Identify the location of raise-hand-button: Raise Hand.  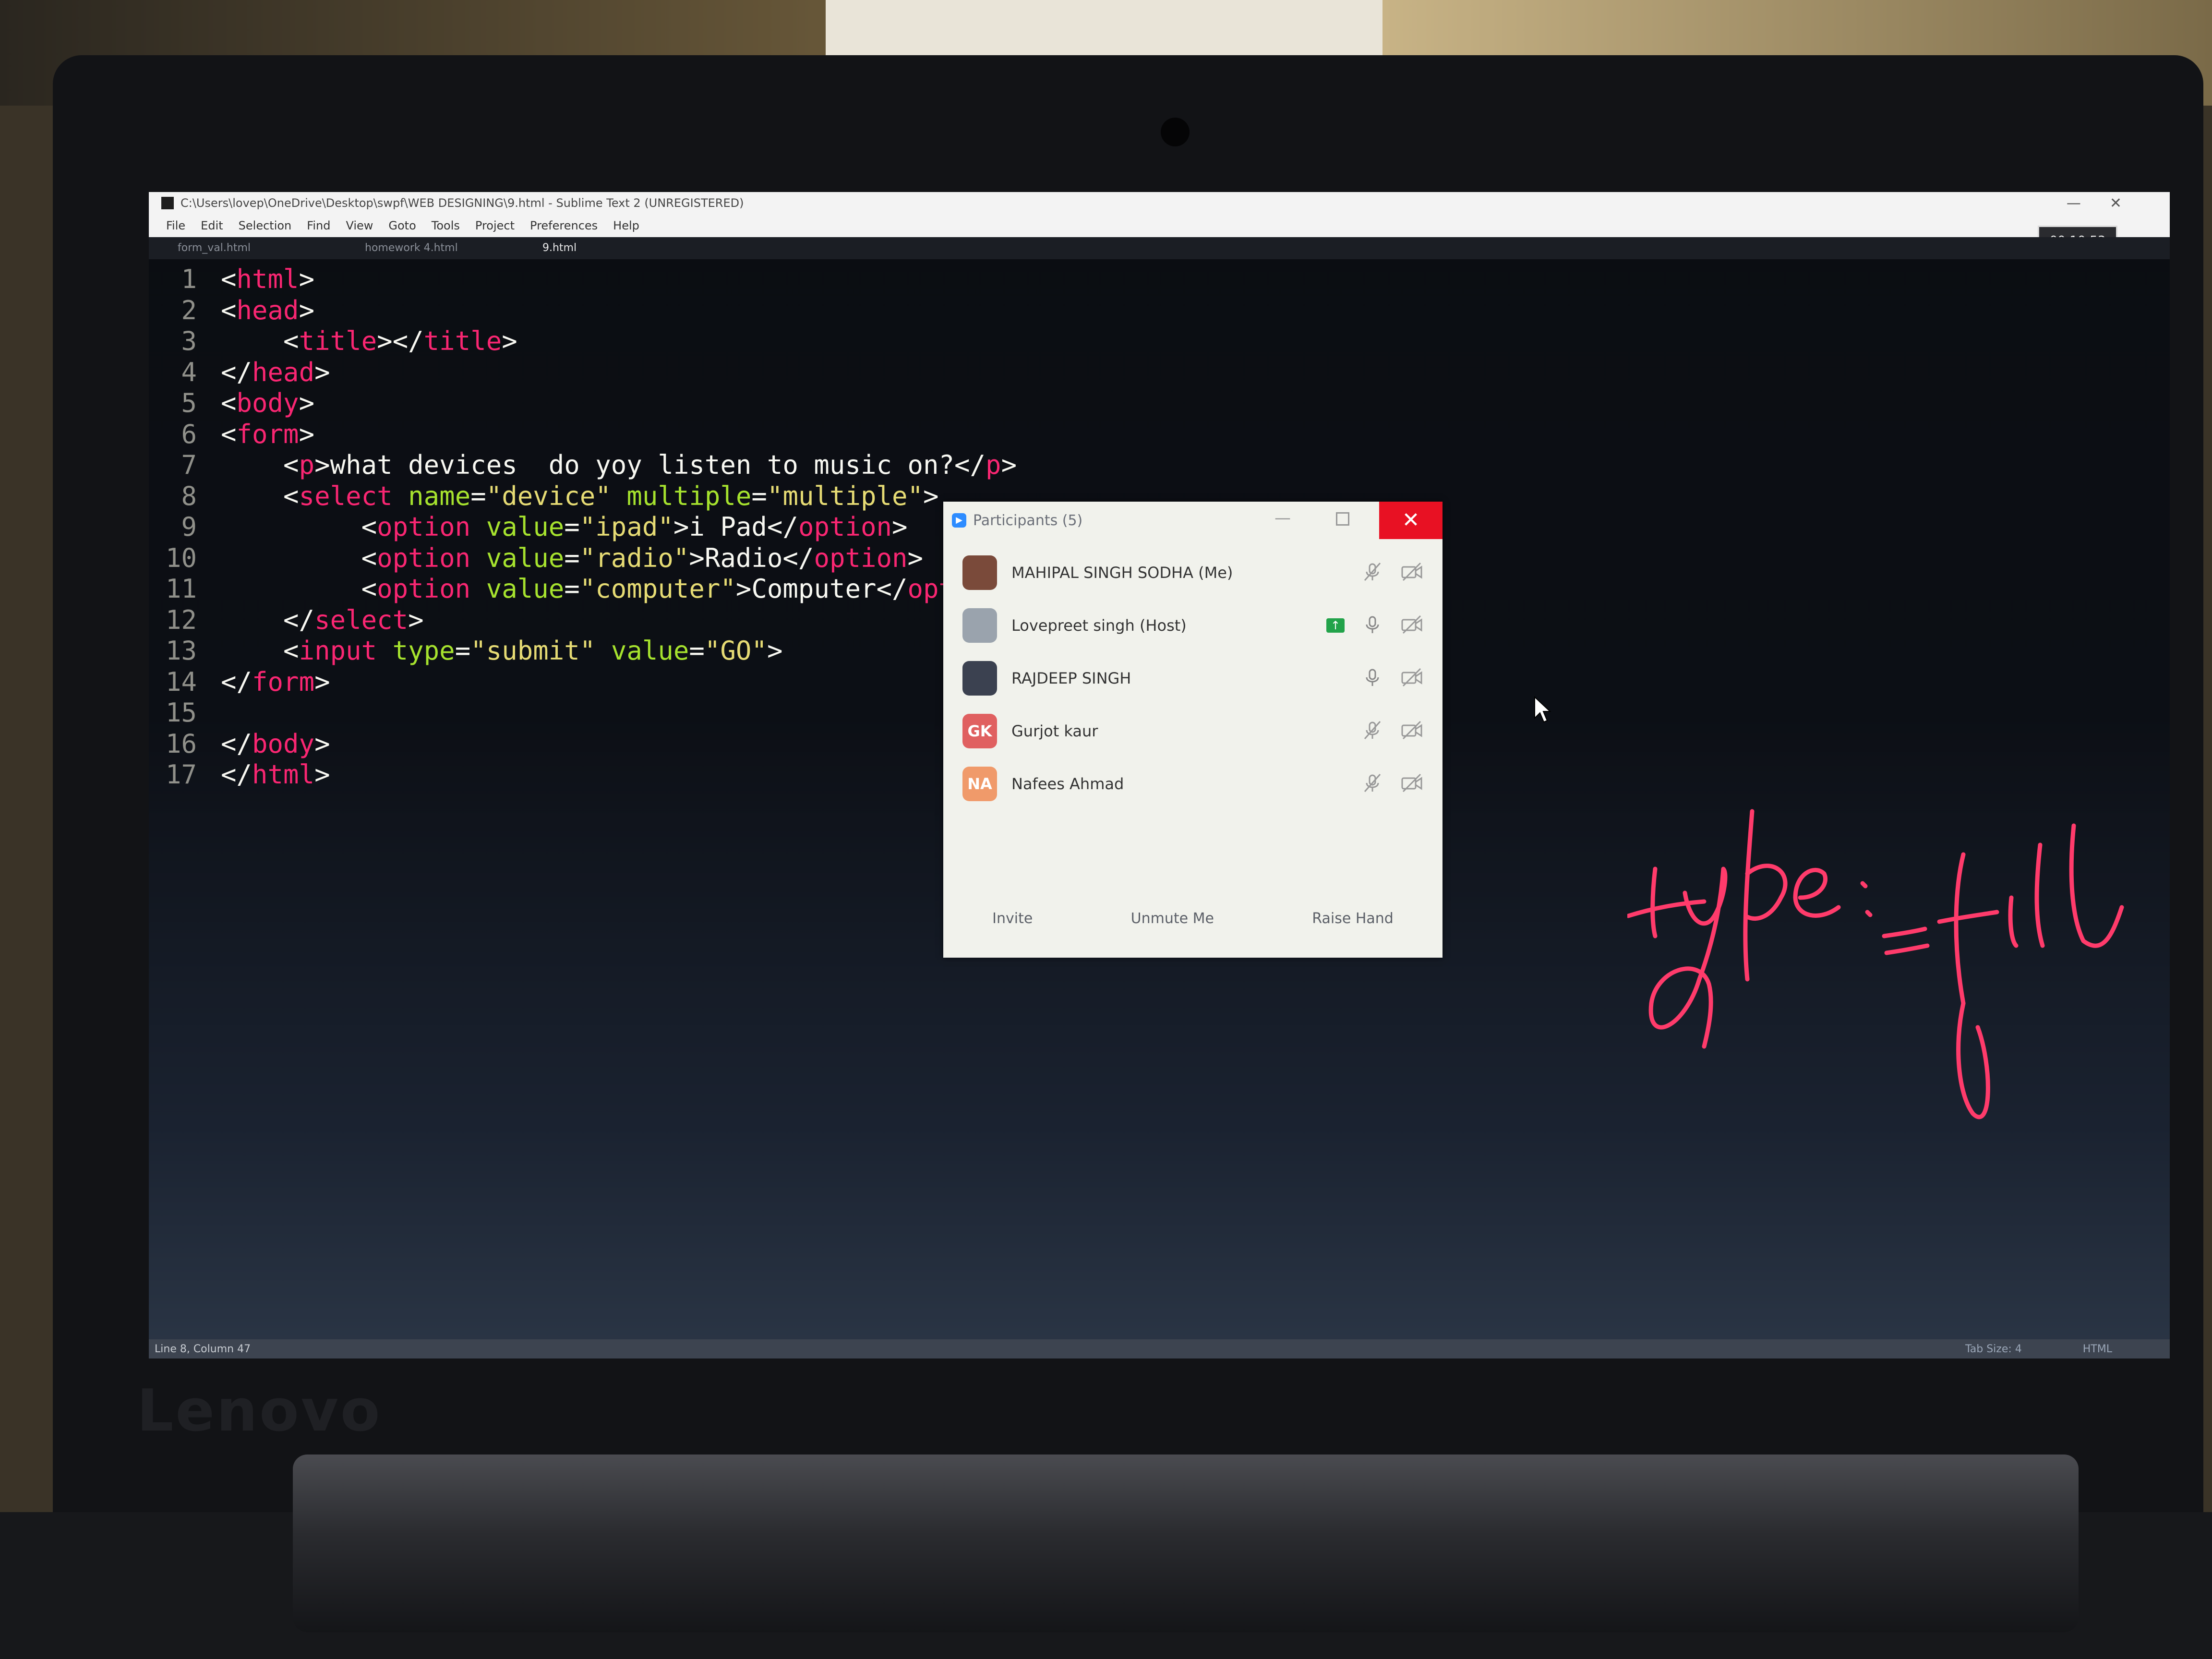
(1352, 919).